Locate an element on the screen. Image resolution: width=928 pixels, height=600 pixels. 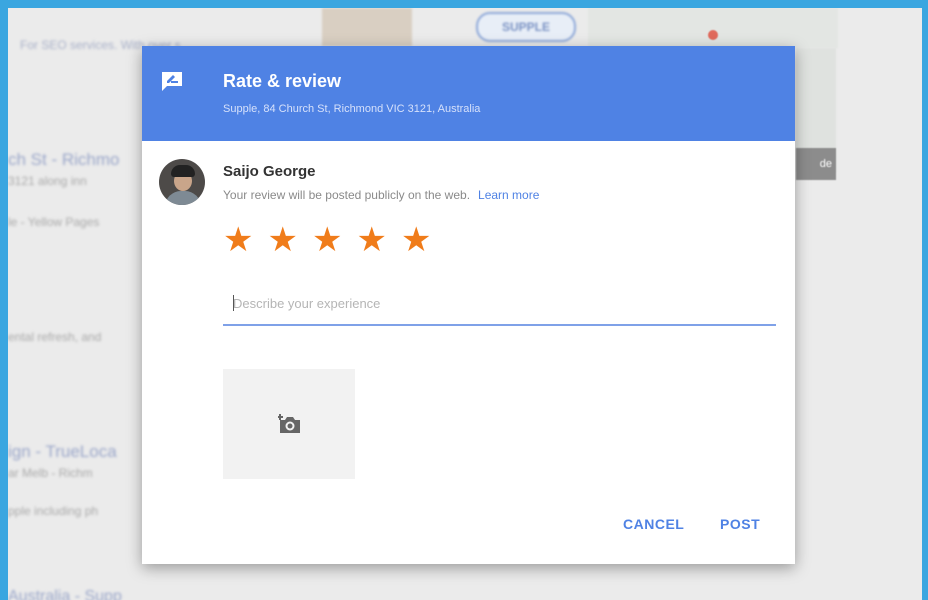
star-icon-5: ★ is located at coordinates (416, 240).